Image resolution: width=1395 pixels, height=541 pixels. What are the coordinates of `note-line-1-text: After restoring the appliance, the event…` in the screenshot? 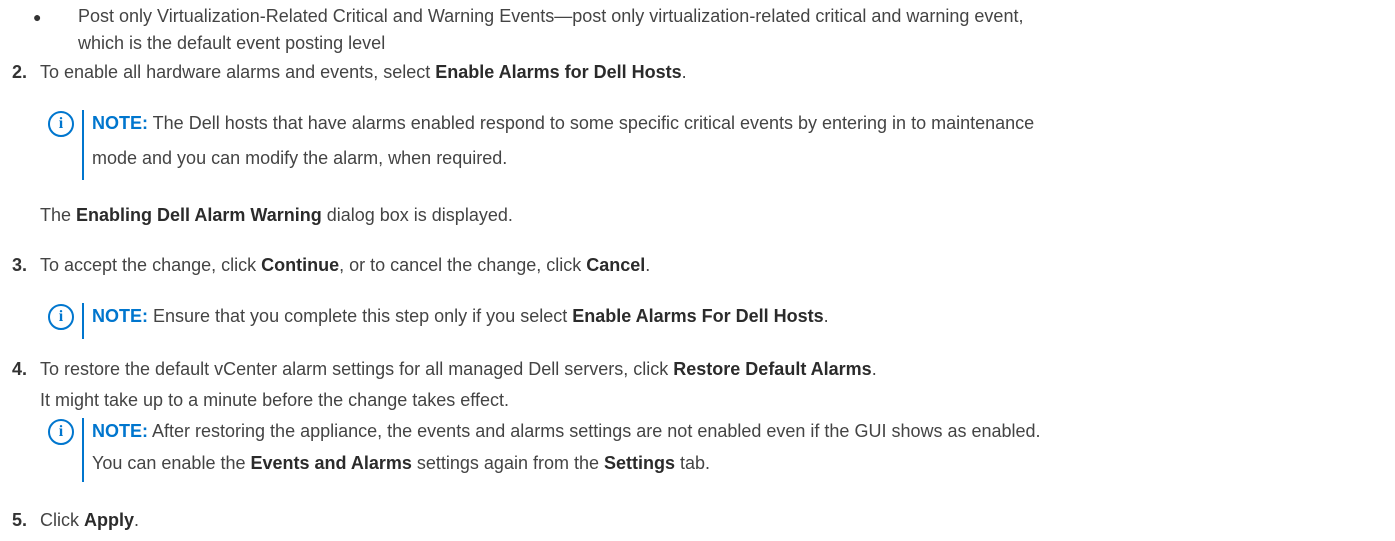 It's located at (594, 431).